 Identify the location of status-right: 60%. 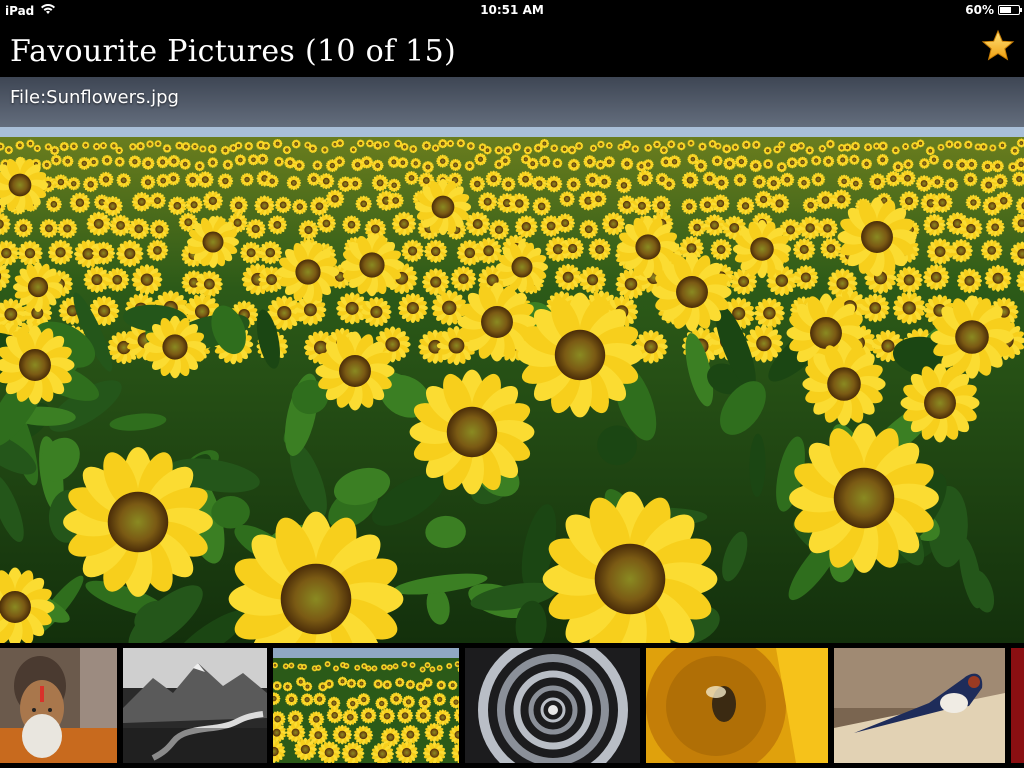
(993, 10).